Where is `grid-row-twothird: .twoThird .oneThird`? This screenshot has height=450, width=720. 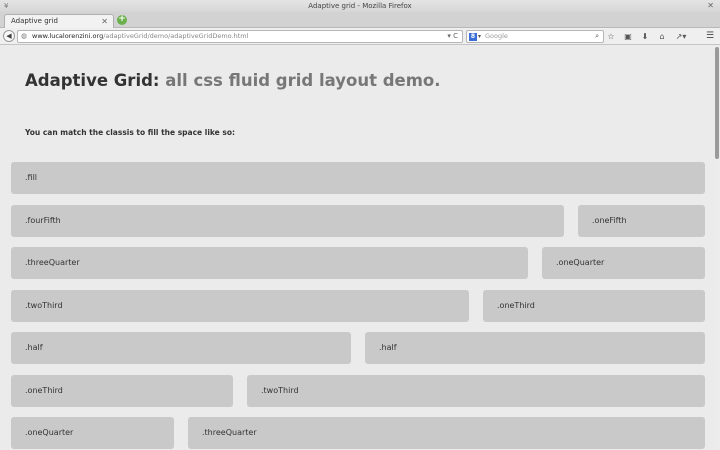
grid-row-twothird: .twoThird .oneThird is located at coordinates (358, 306).